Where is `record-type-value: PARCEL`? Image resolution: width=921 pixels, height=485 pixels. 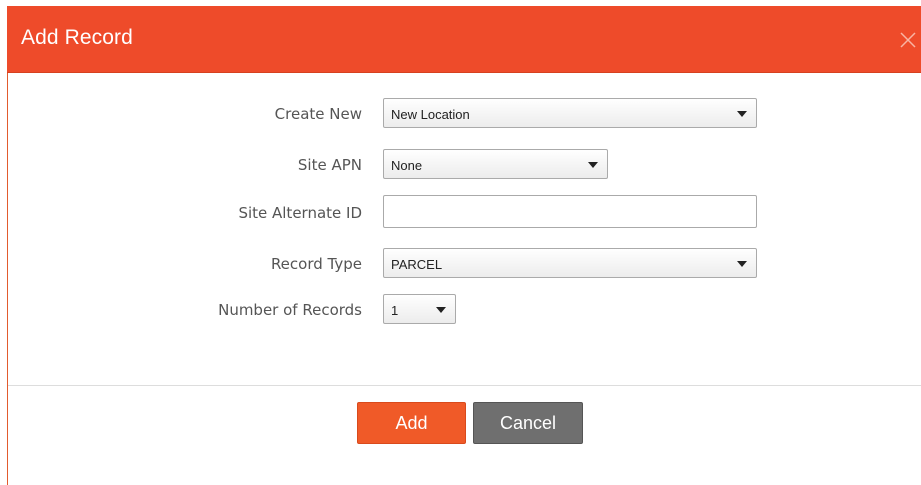
record-type-value: PARCEL is located at coordinates (417, 264).